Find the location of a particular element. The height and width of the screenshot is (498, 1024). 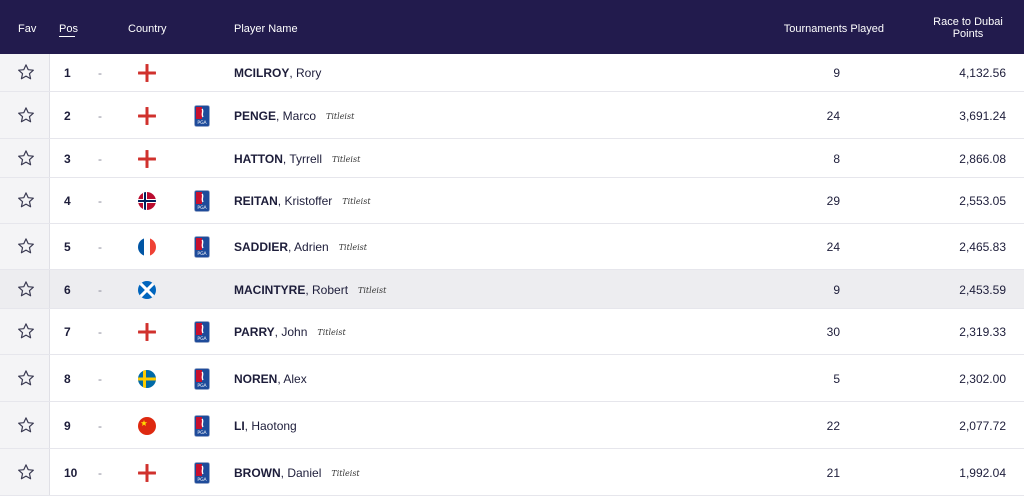

player-name: NOREN, Alex is located at coordinates (270, 379).